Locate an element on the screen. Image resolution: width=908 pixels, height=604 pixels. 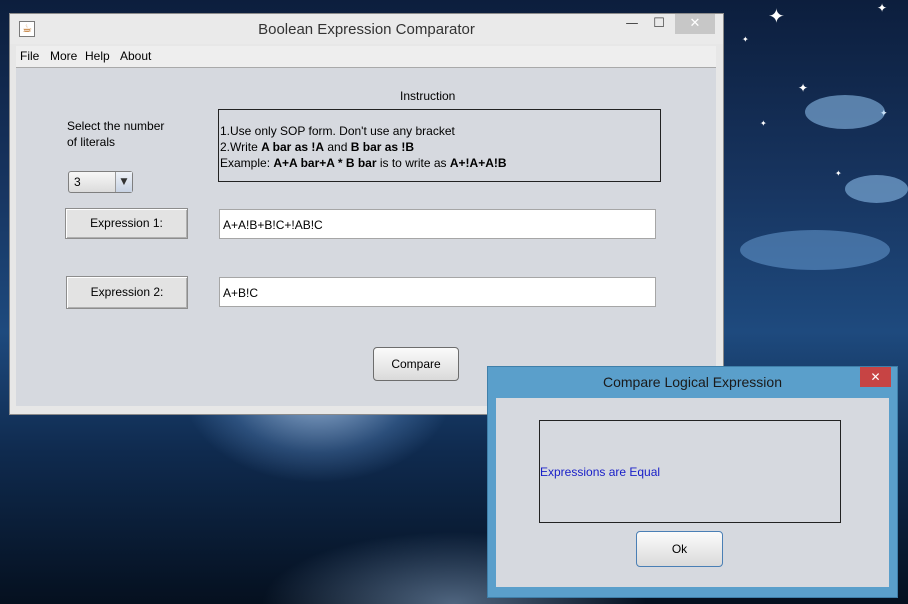
instruction-text: 2.Write is located at coordinates (241, 147).